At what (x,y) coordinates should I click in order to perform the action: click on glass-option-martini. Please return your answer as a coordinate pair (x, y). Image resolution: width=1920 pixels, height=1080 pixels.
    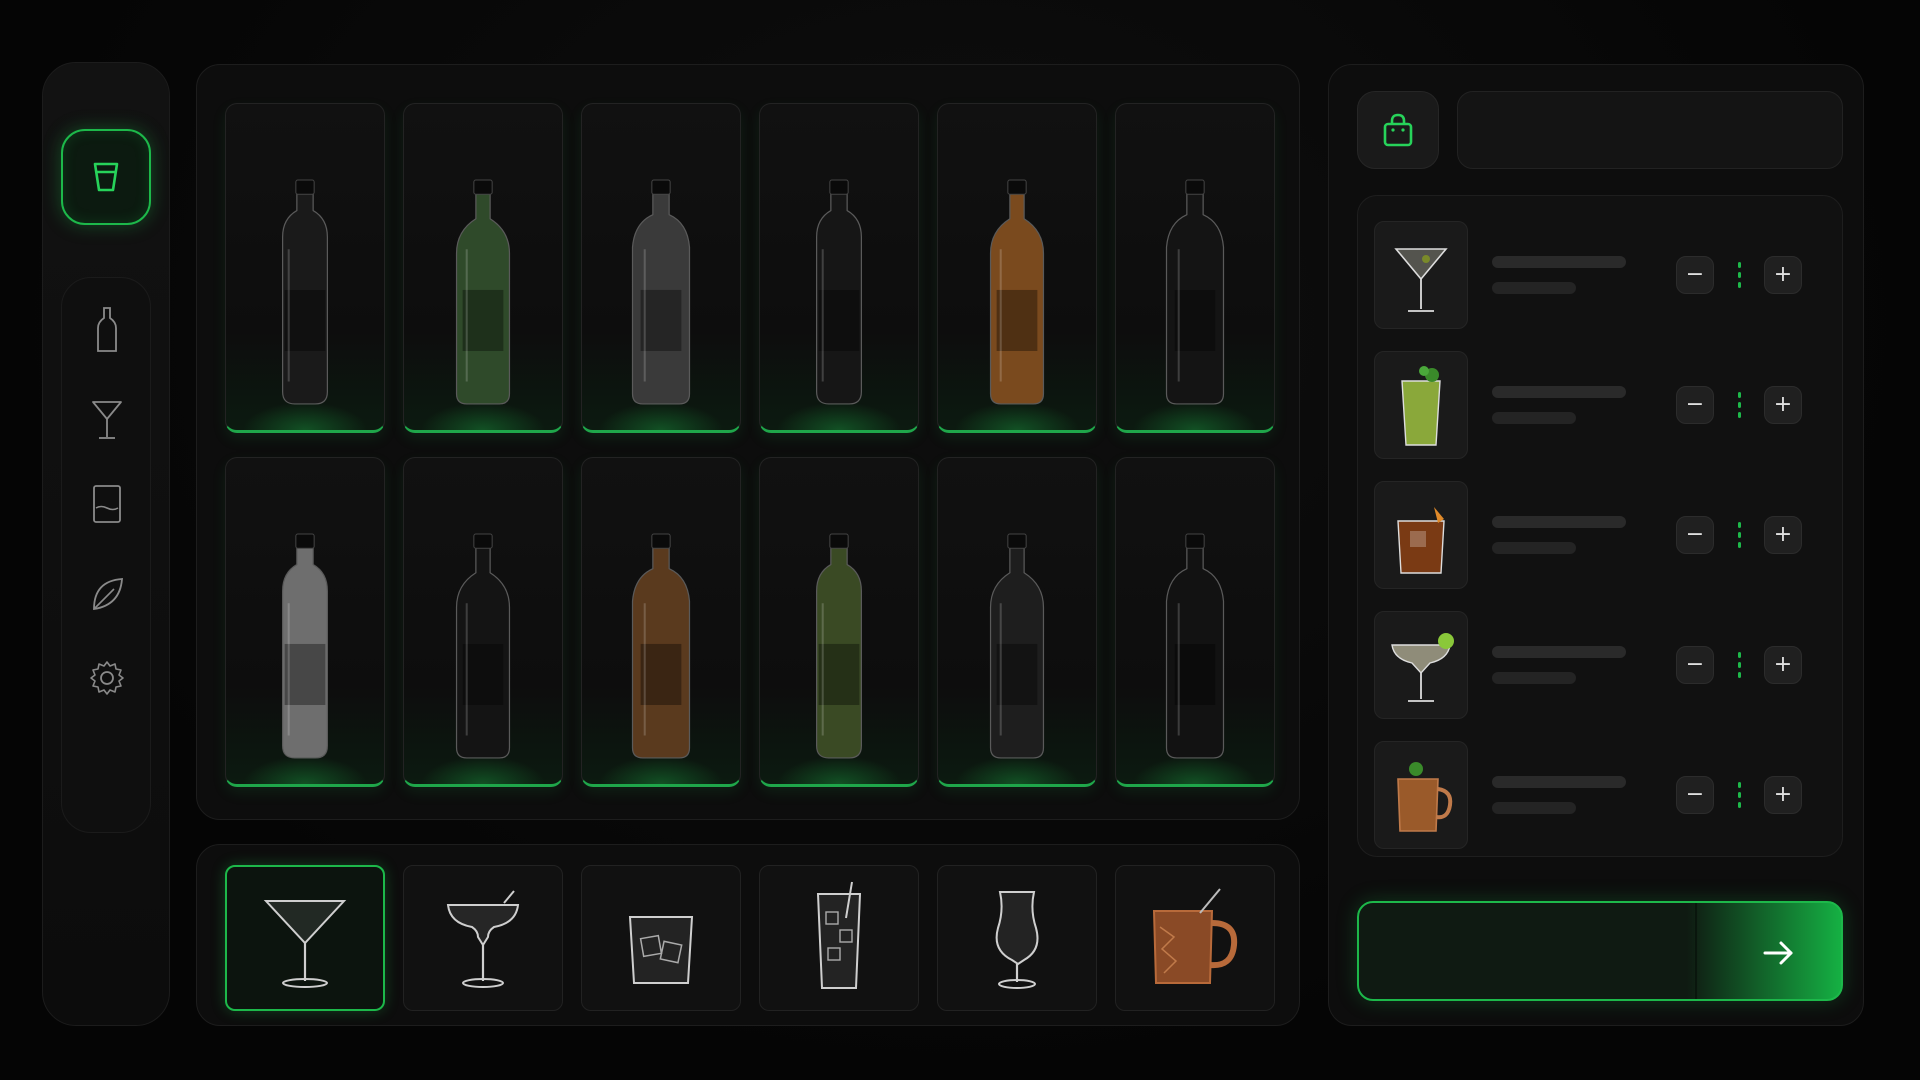
    Looking at the image, I should click on (305, 938).